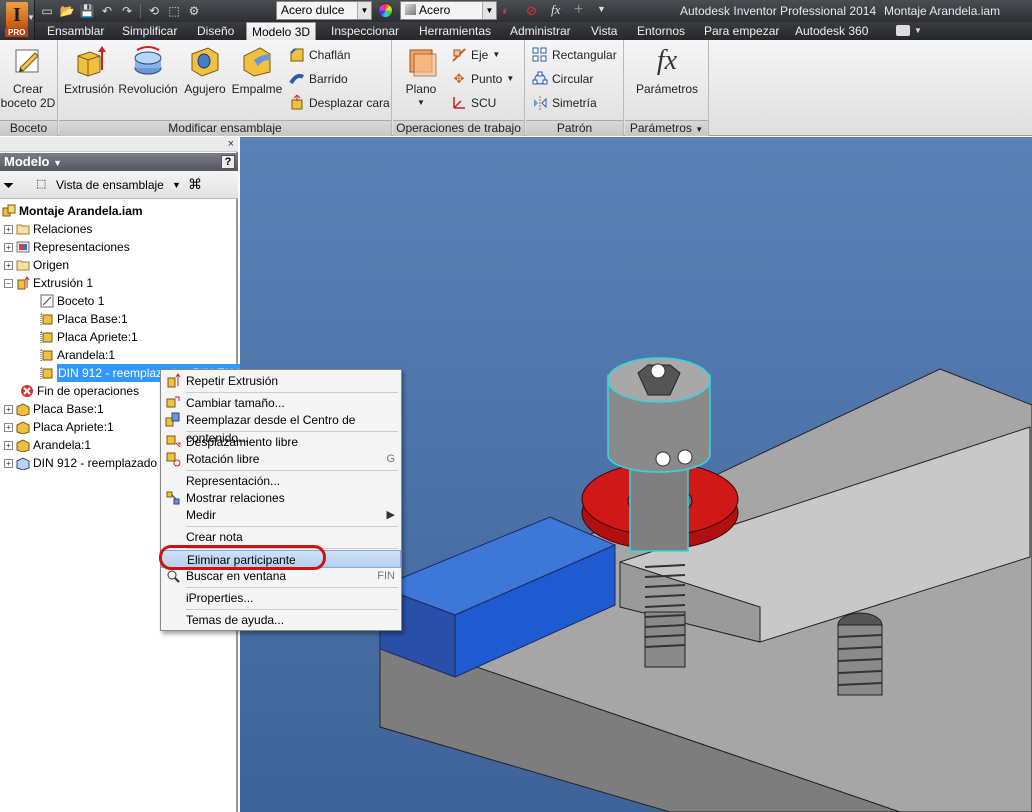 The image size is (1032, 812). I want to click on move-face-button: Desplazar cara, so click(339, 103).